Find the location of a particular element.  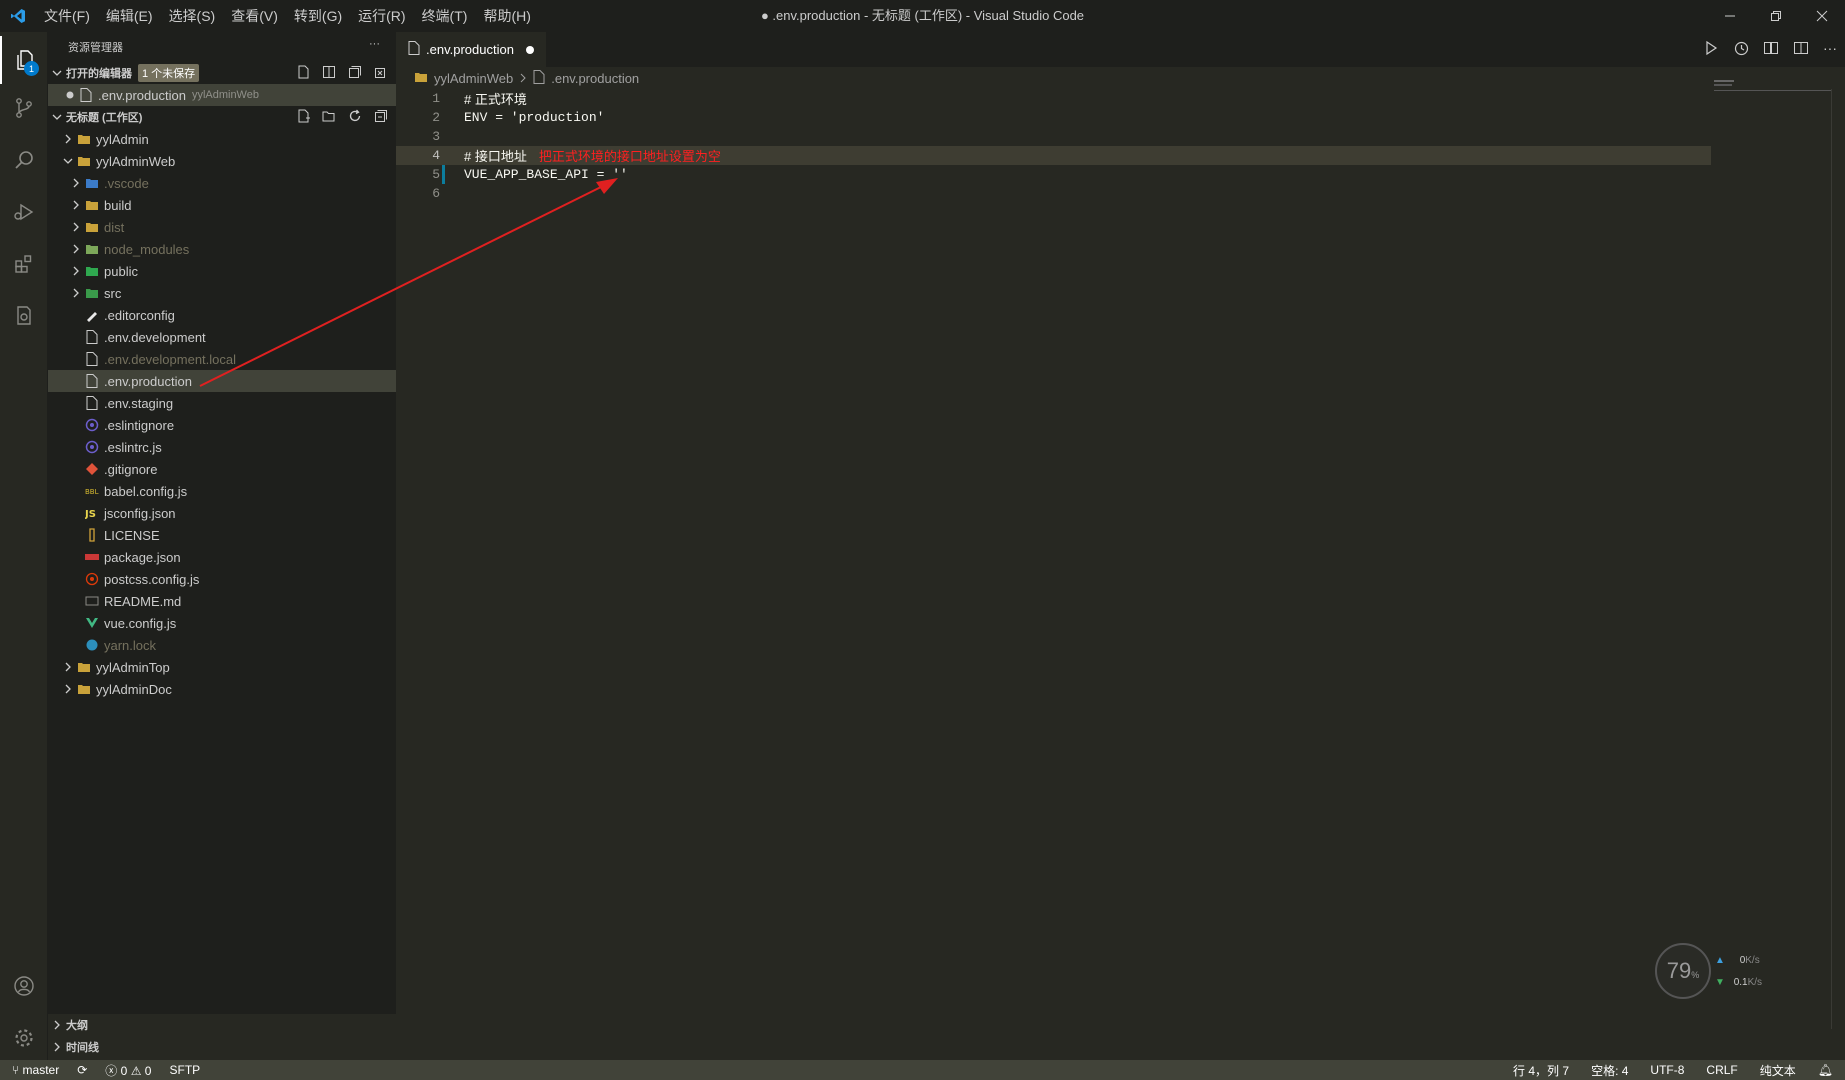

new-file-icon is located at coordinates (303, 117).